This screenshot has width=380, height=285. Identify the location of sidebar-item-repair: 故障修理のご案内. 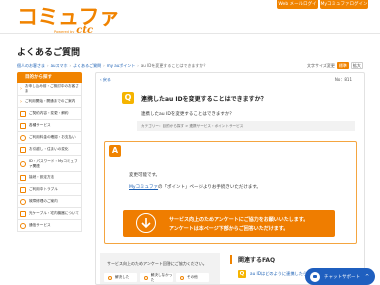
(49, 202).